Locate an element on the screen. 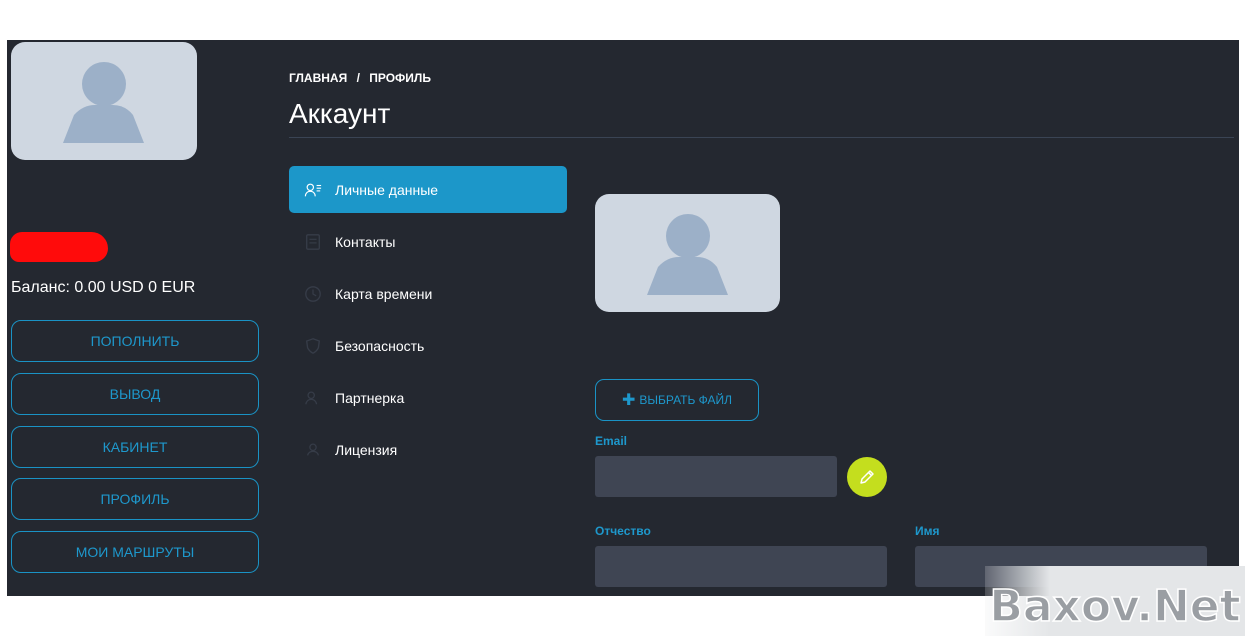 The image size is (1247, 636). profile-photo is located at coordinates (687, 253).